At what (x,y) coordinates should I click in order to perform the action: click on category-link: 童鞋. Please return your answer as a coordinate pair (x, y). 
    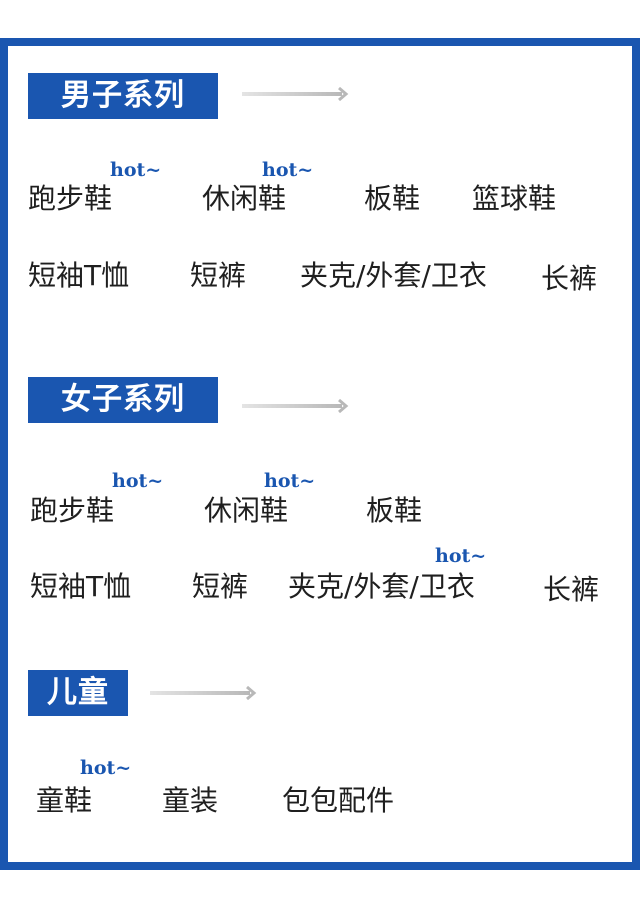
    Looking at the image, I should click on (64, 801).